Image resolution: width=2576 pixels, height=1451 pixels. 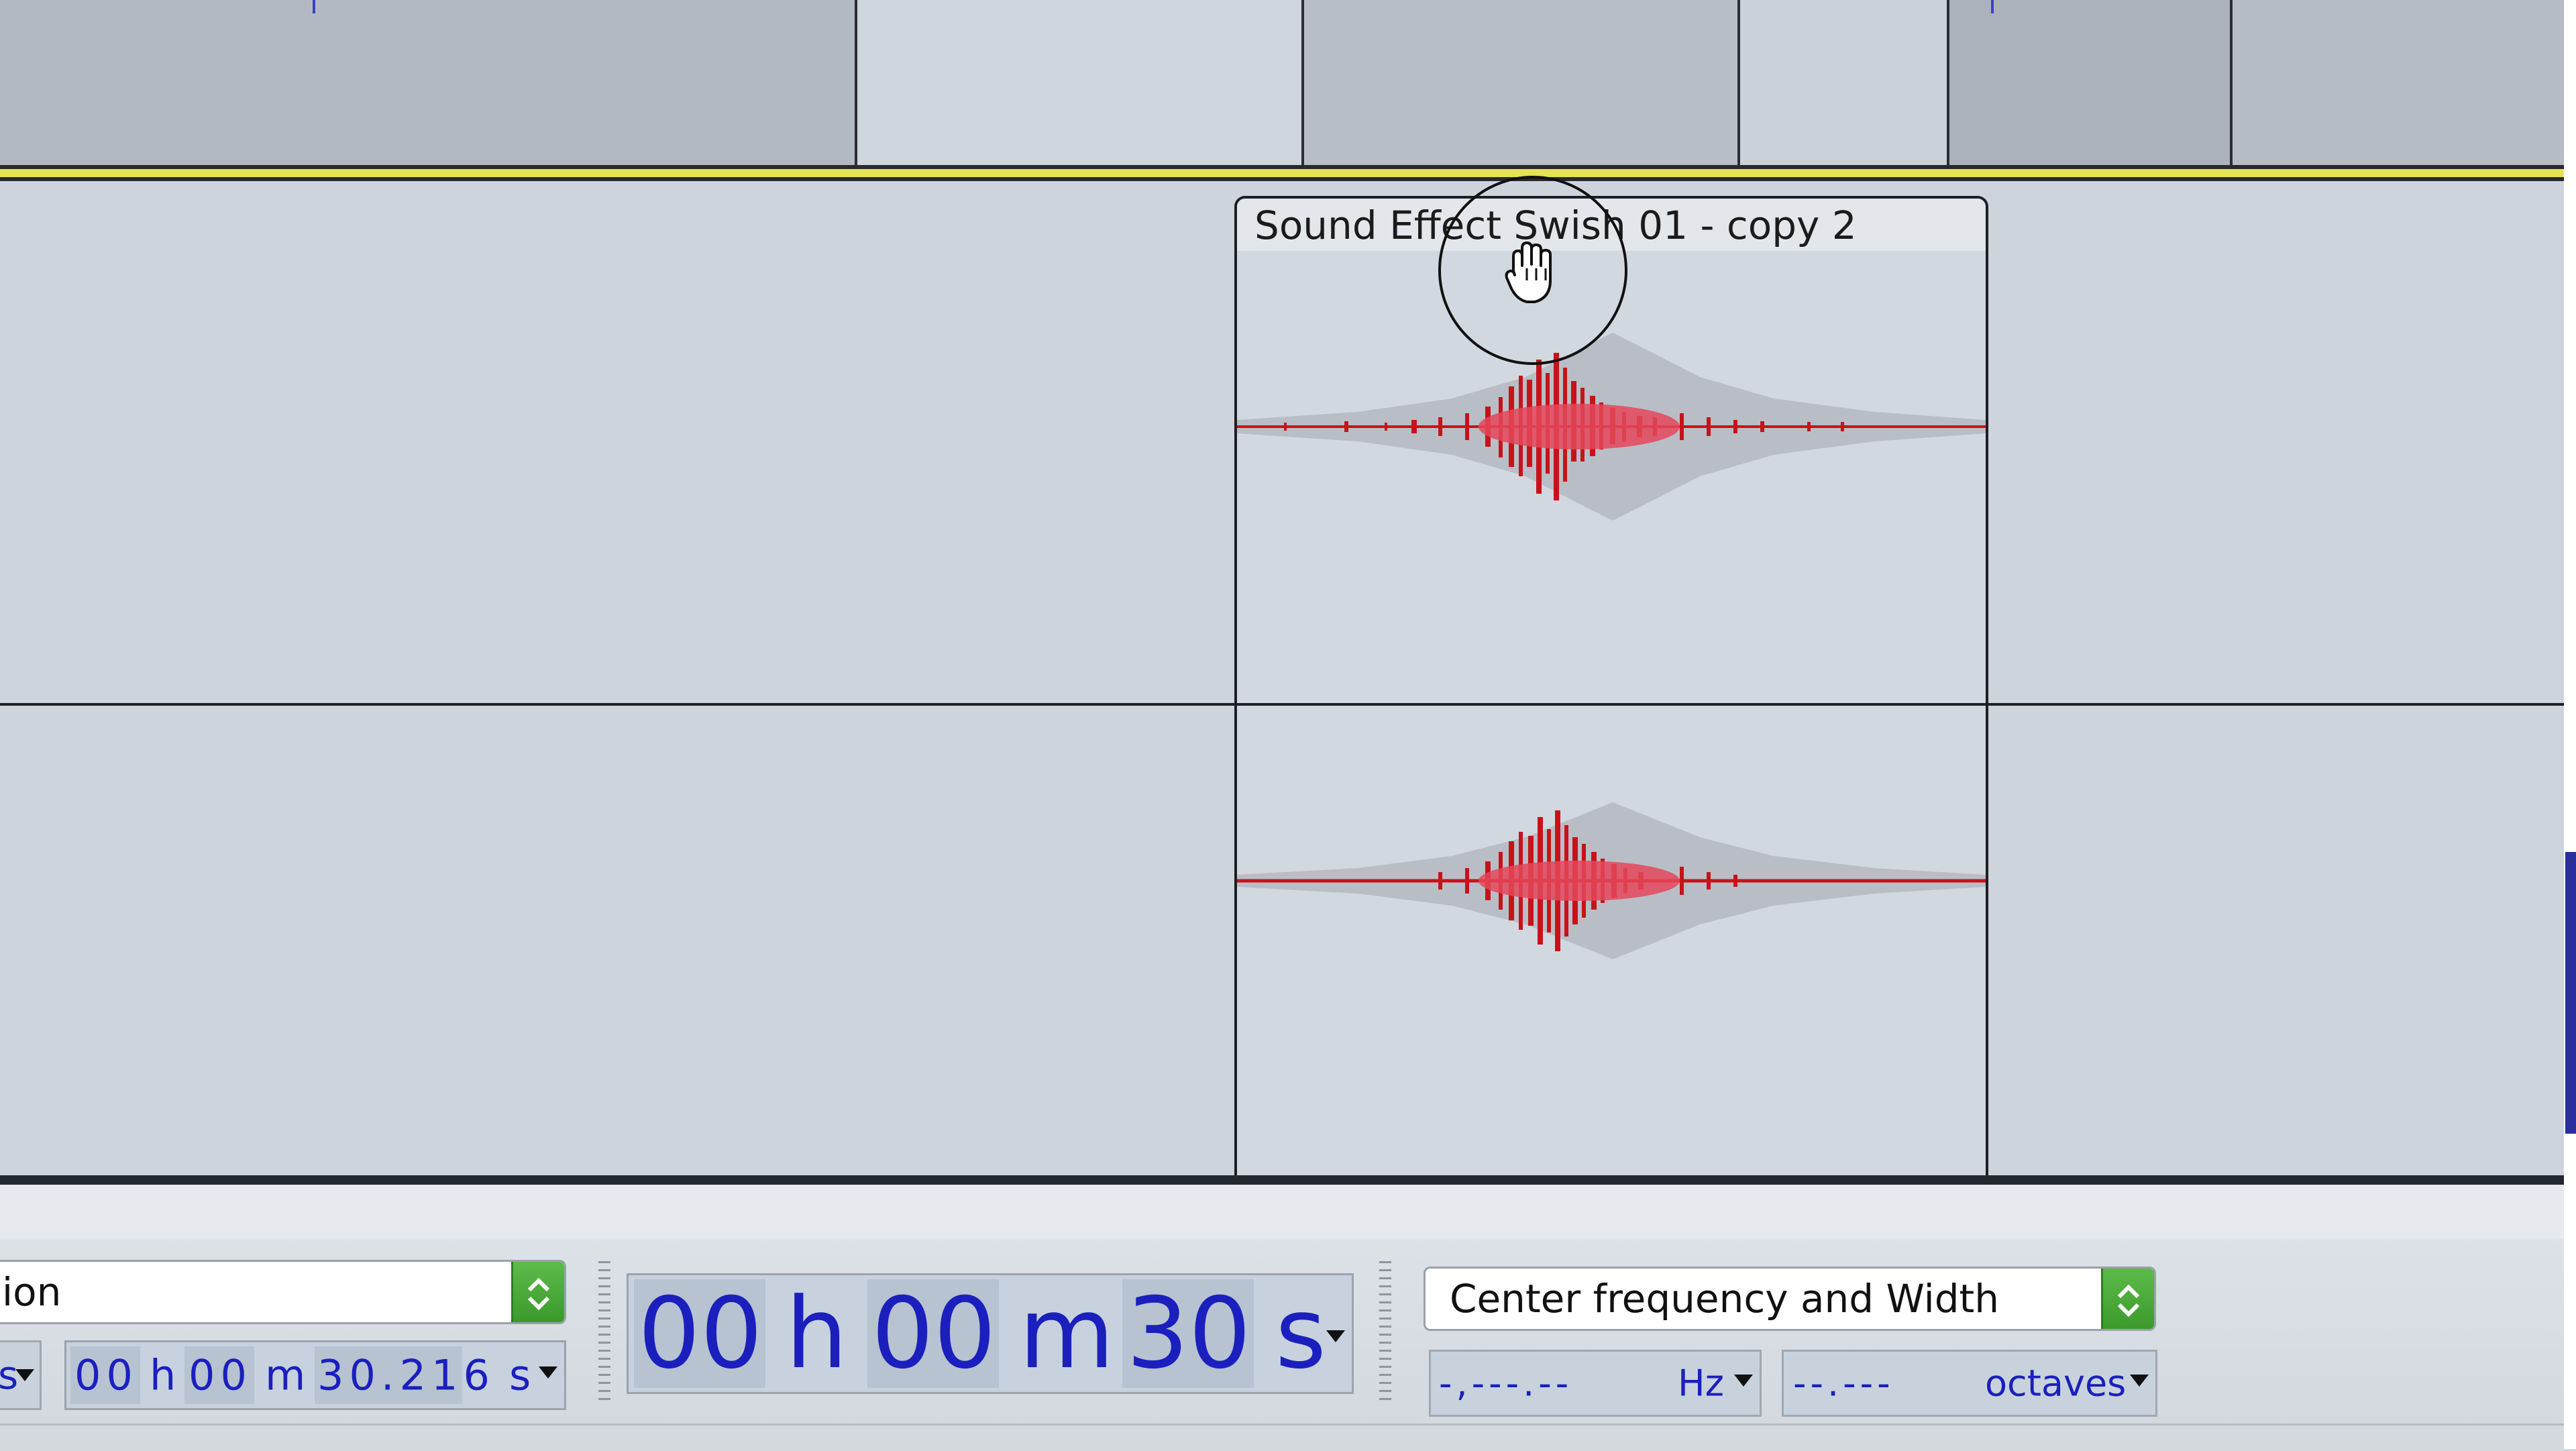 I want to click on window-right-edge, so click(x=2570, y=724).